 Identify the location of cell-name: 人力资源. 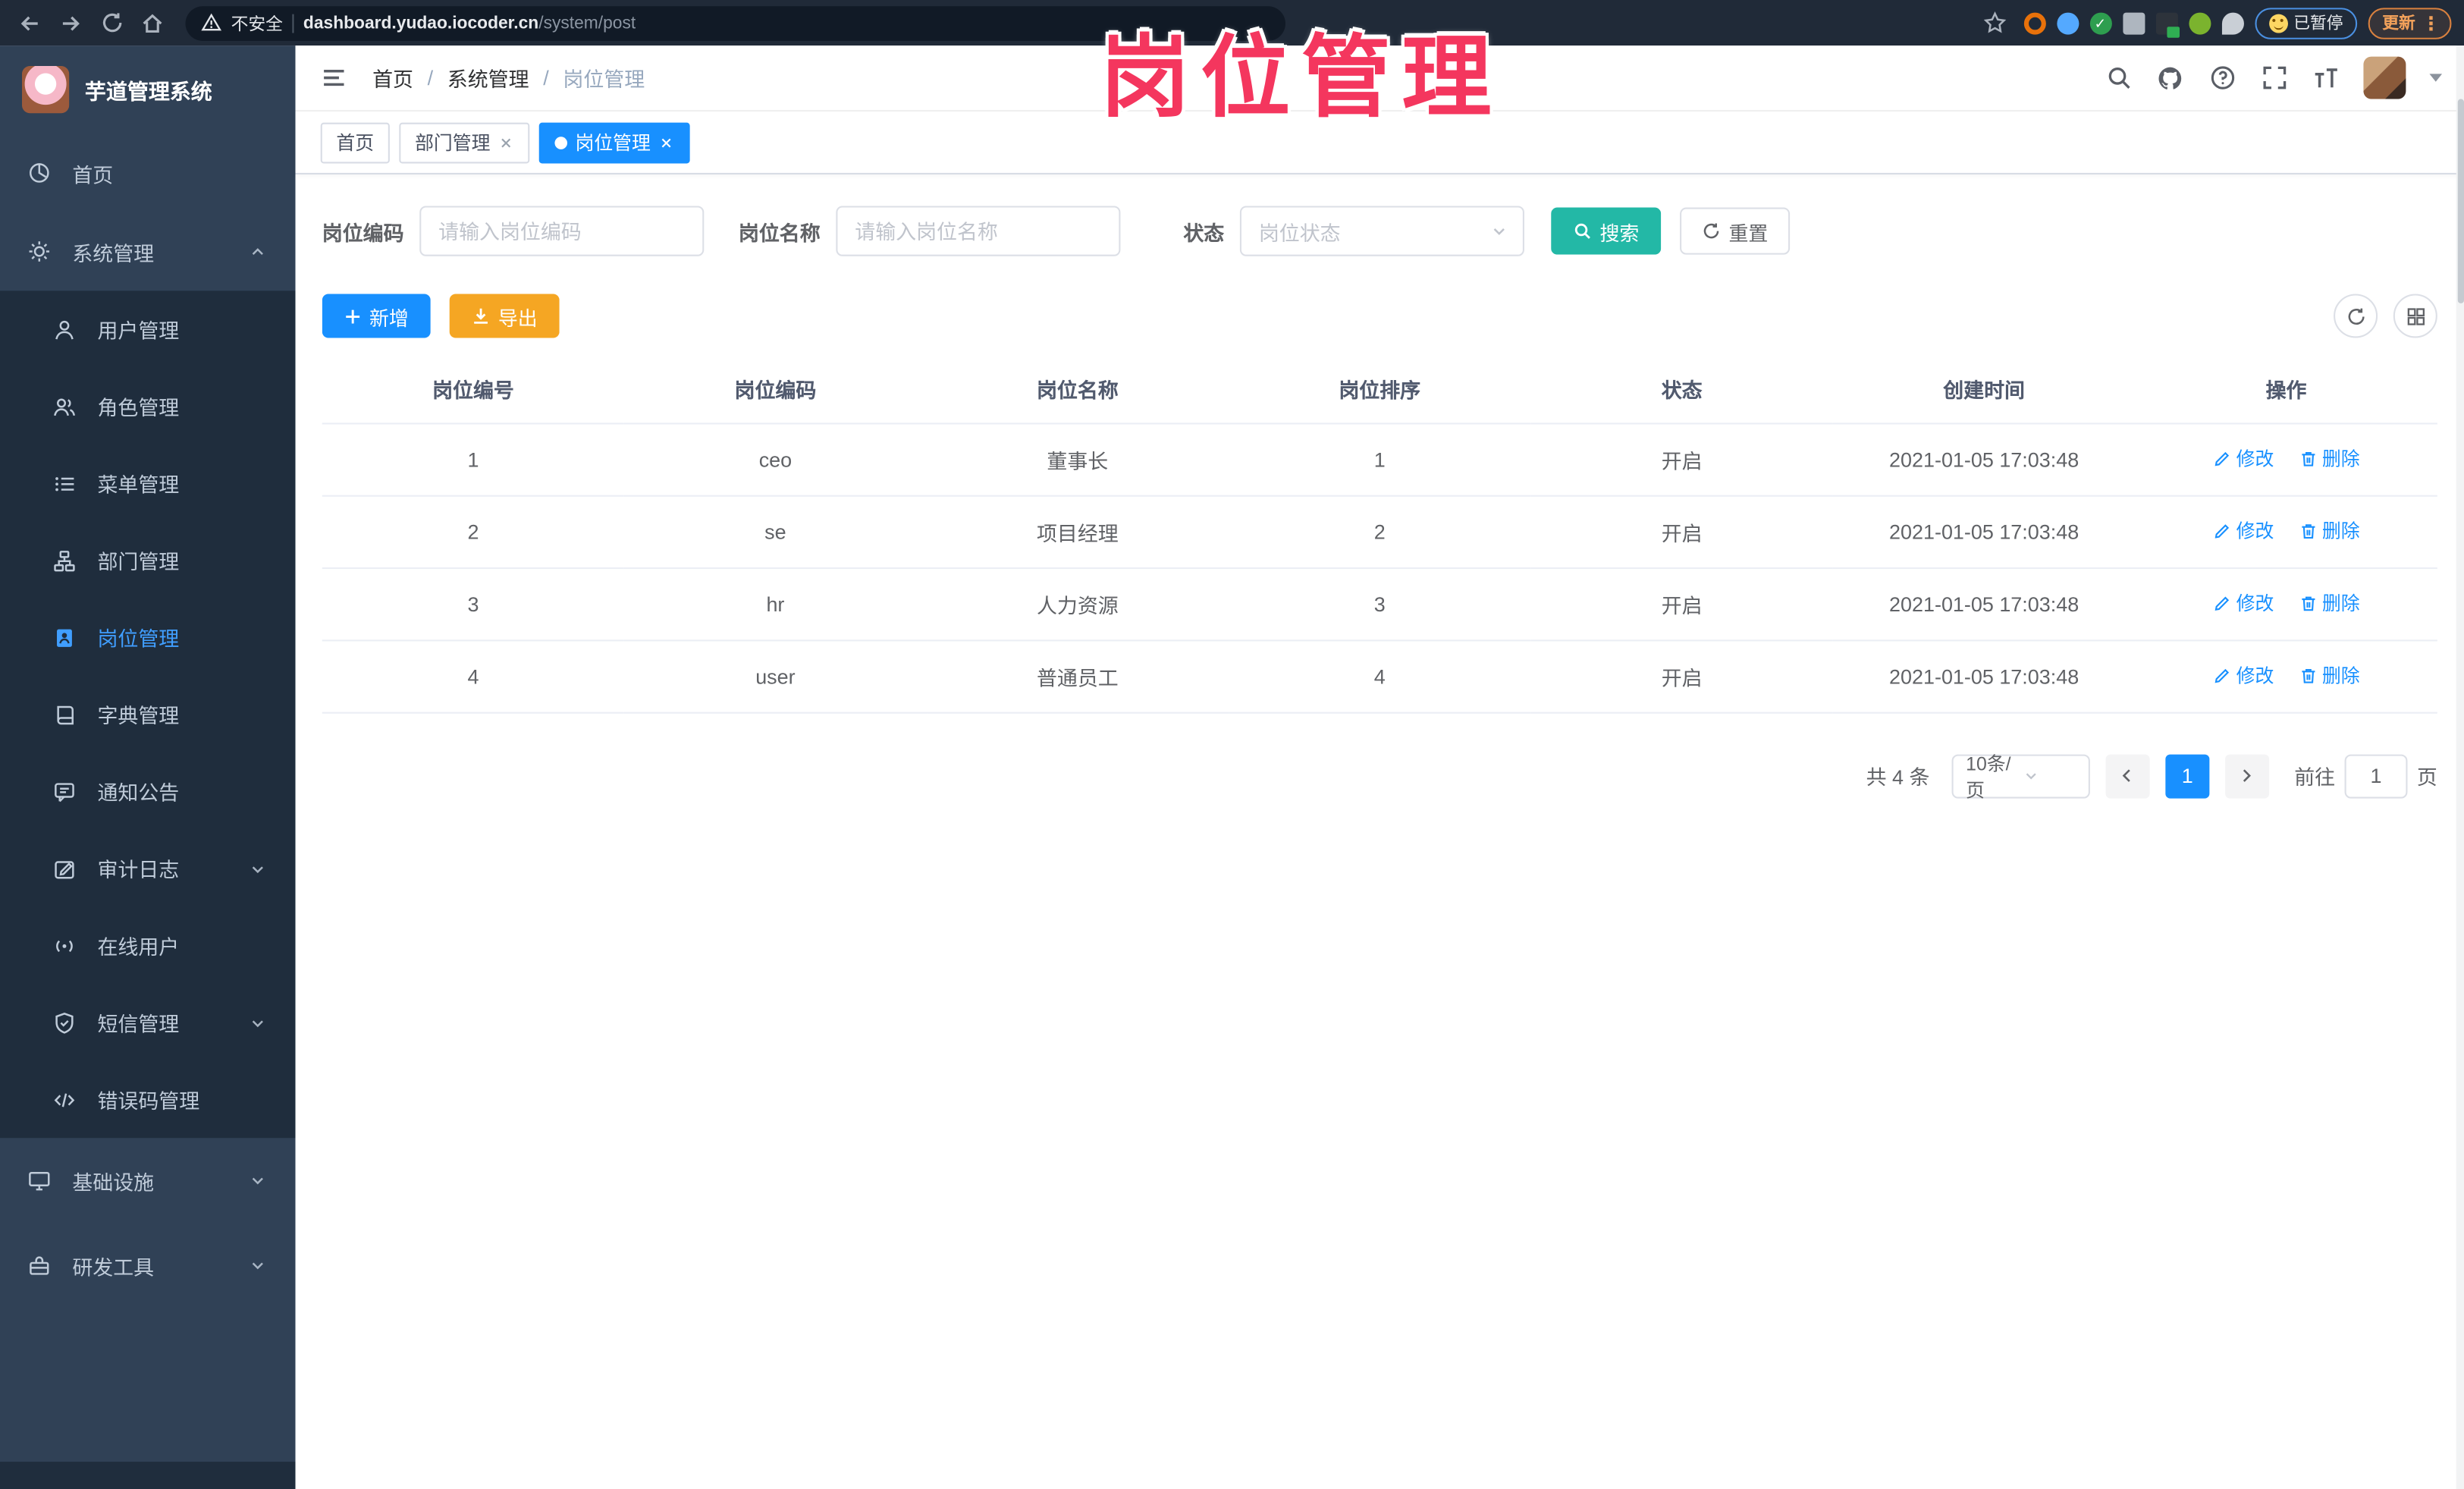
(1077, 604).